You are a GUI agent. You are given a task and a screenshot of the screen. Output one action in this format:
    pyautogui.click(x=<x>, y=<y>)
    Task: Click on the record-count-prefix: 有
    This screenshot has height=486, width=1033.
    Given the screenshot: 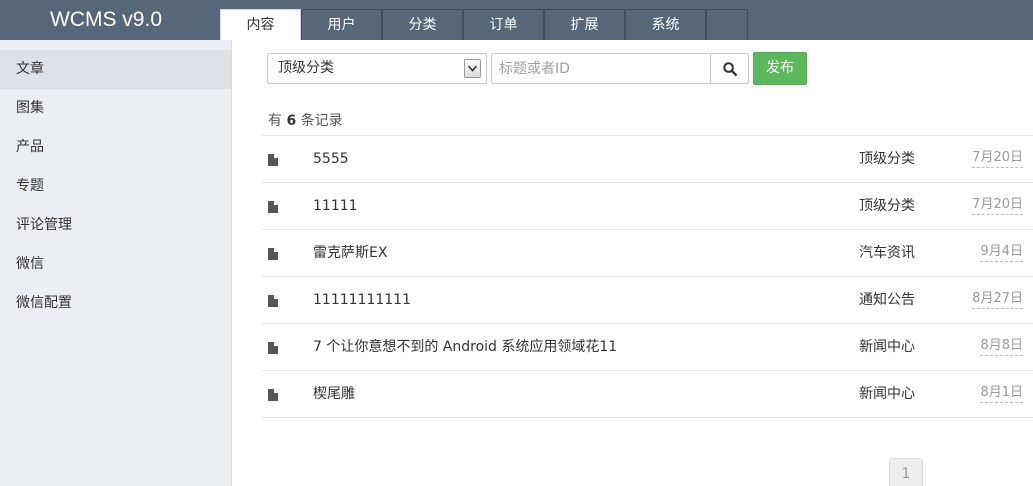 What is the action you would take?
    pyautogui.click(x=275, y=121)
    